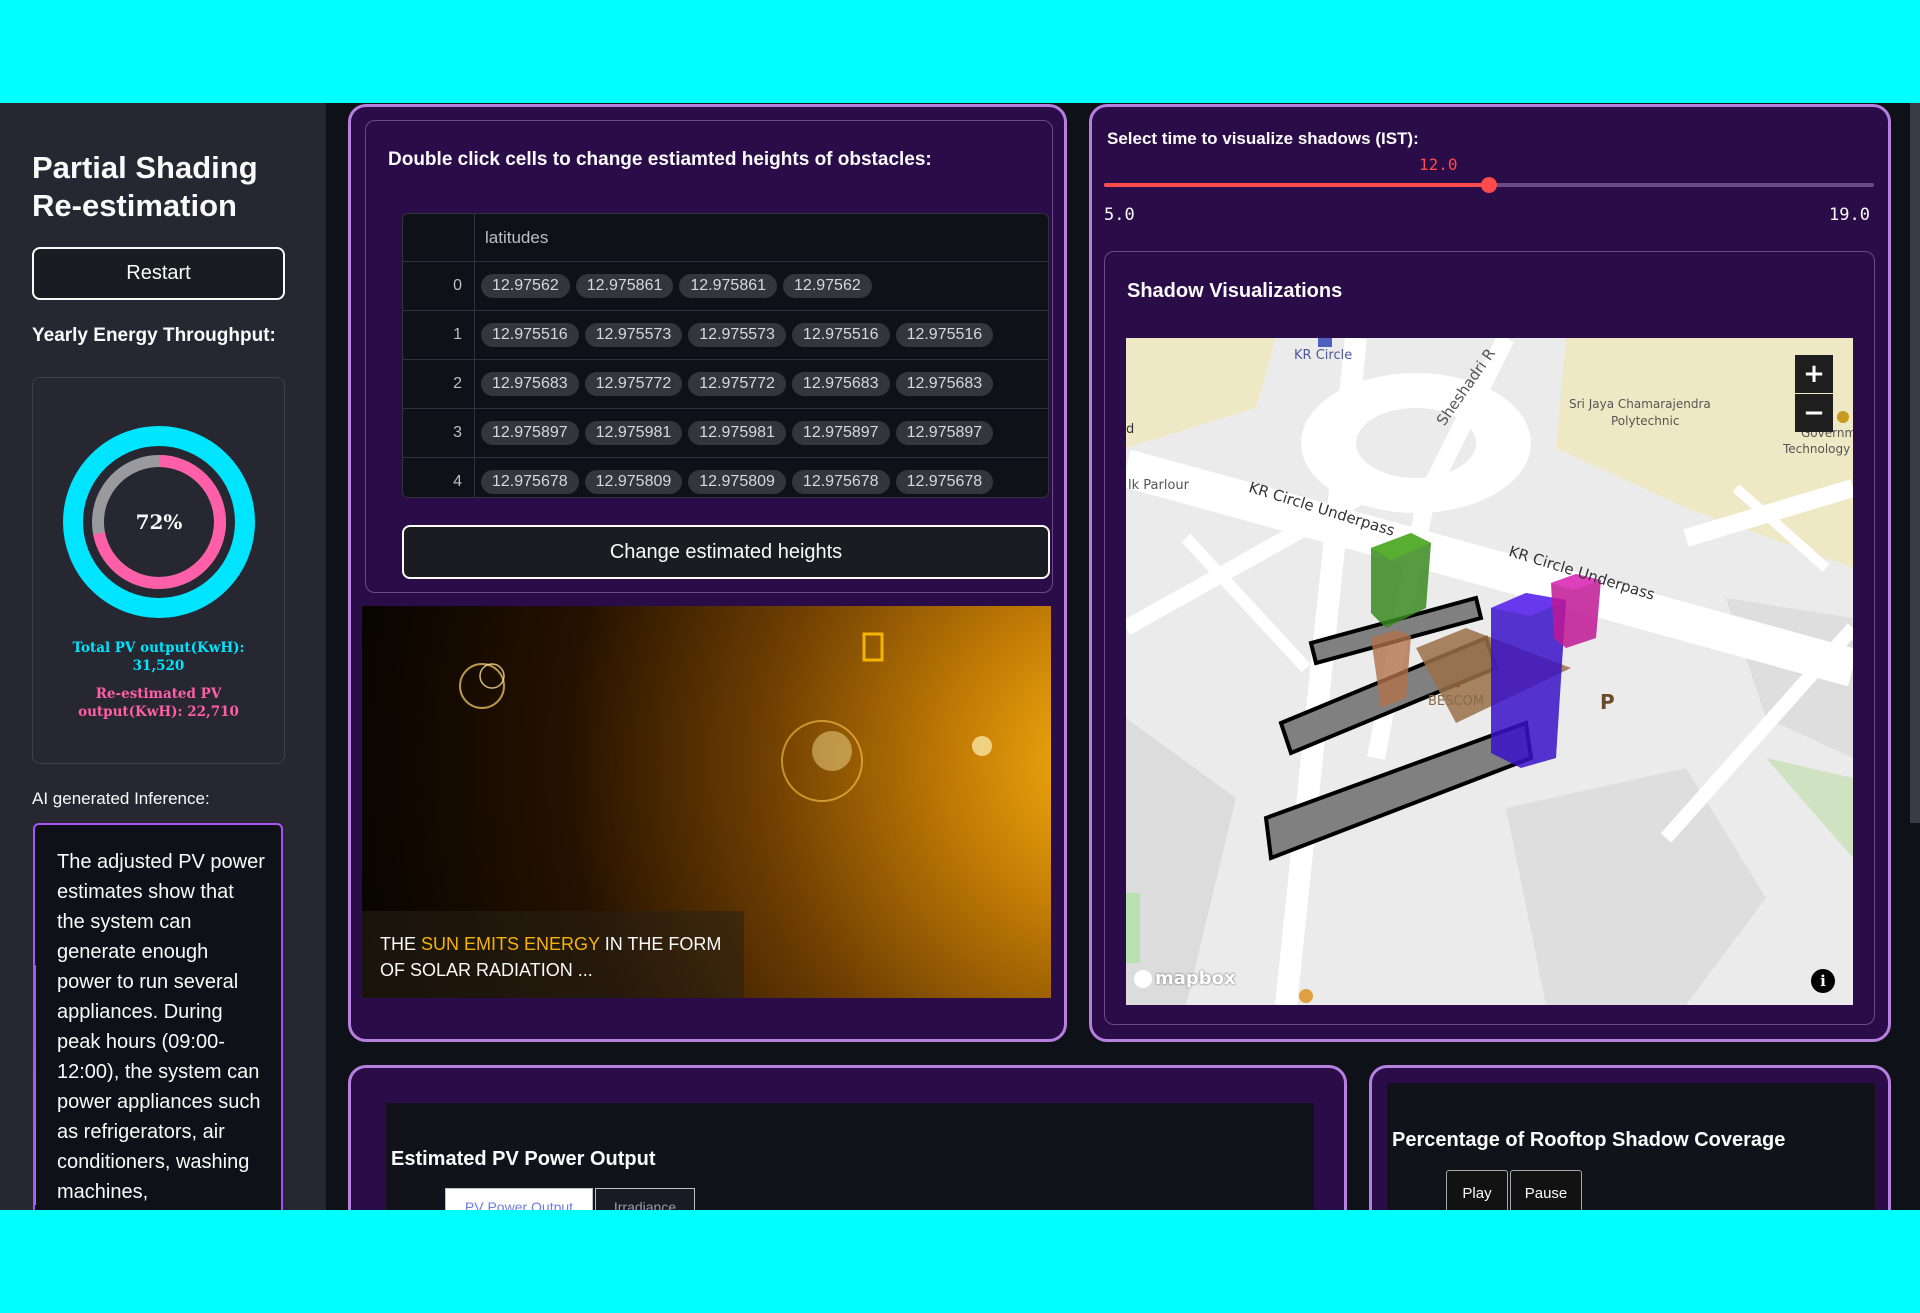 The width and height of the screenshot is (1920, 1313). What do you see at coordinates (401, 944) in the screenshot?
I see `caption-text-1: THE` at bounding box center [401, 944].